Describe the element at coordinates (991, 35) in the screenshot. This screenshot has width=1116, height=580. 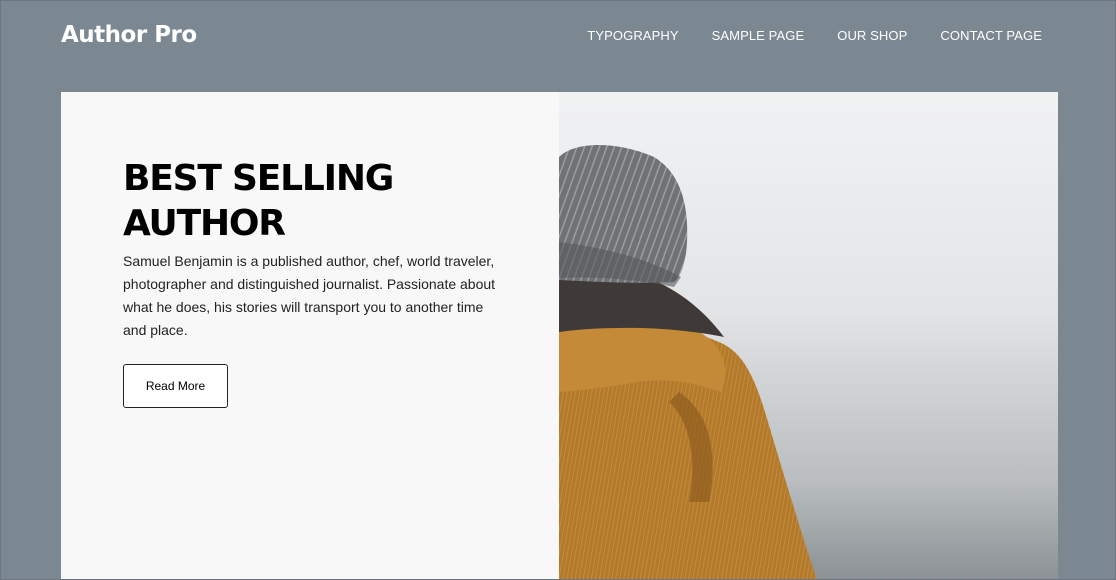
I see `nav-item-contact-page: CONTACT PAGE` at that location.